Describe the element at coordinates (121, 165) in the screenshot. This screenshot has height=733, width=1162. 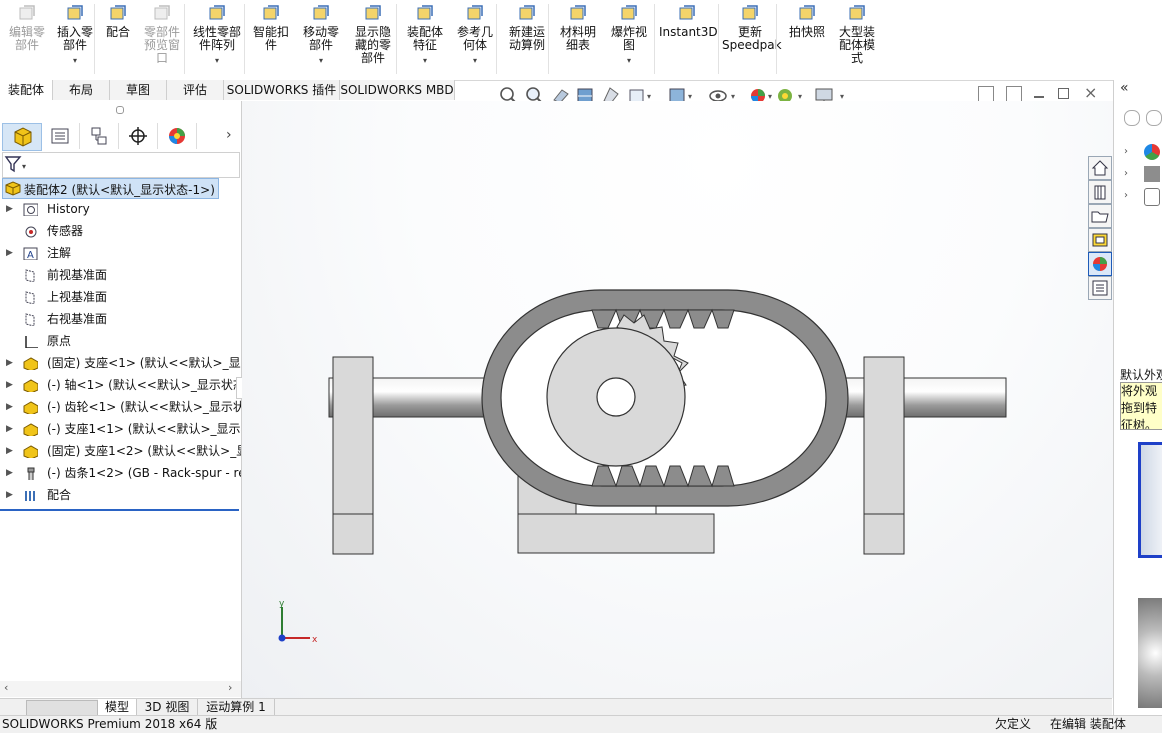
I see `tree-filter-box: ▾` at that location.